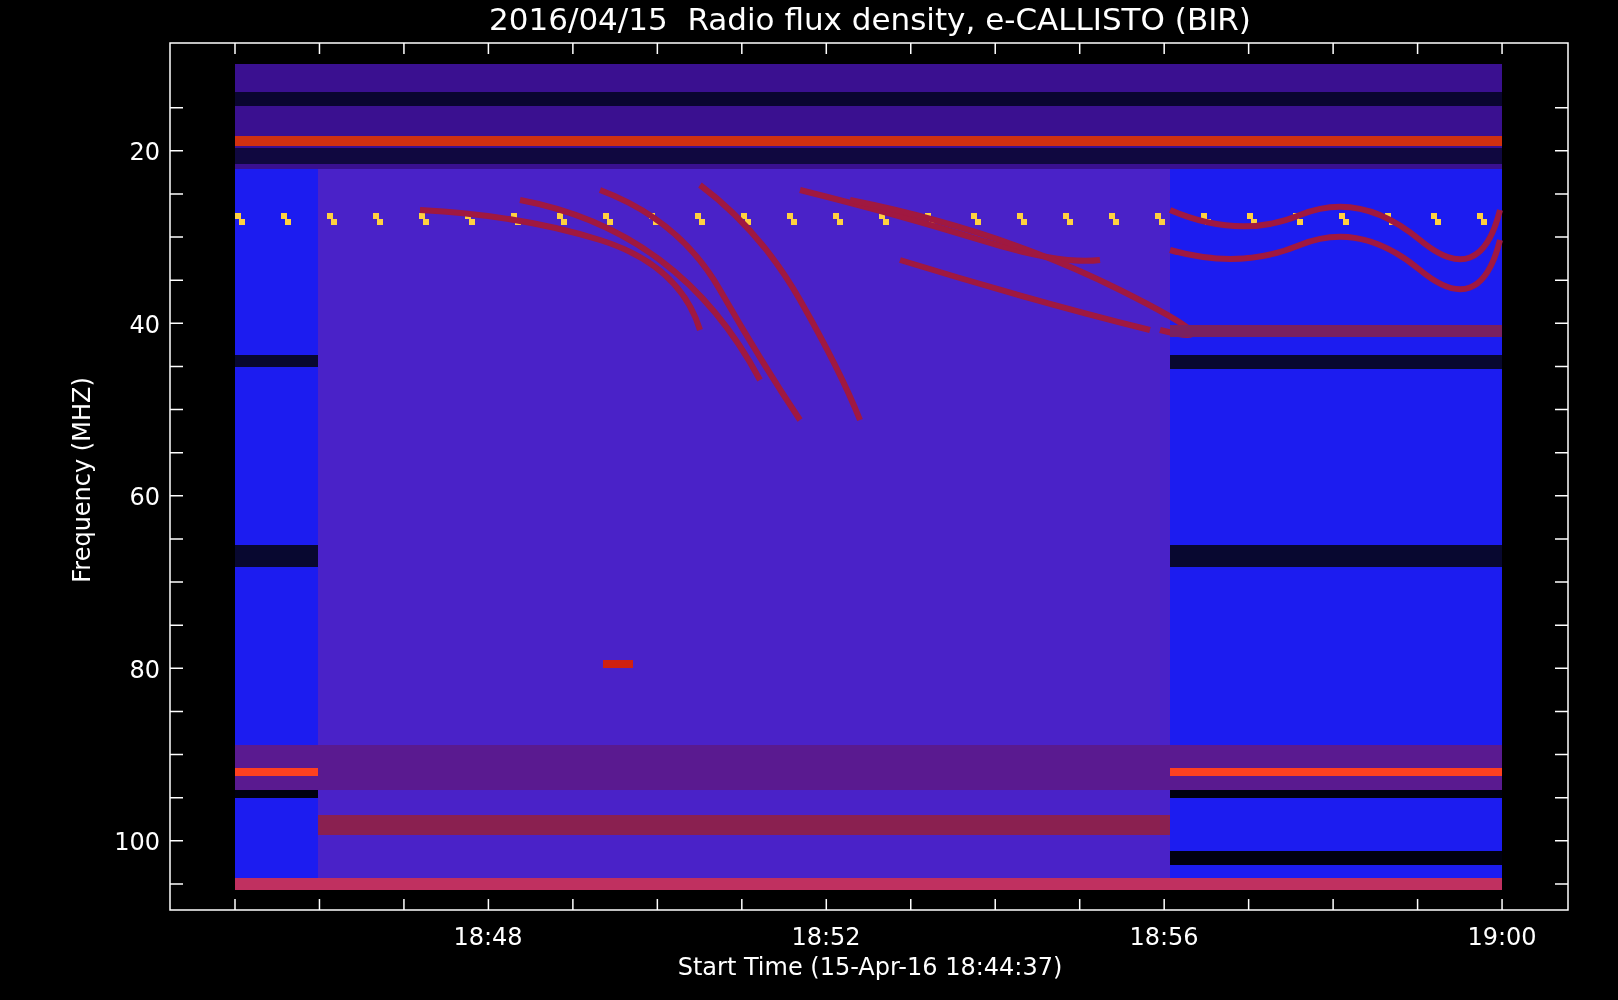  I want to click on y-tick-label: 60, so click(144, 497).